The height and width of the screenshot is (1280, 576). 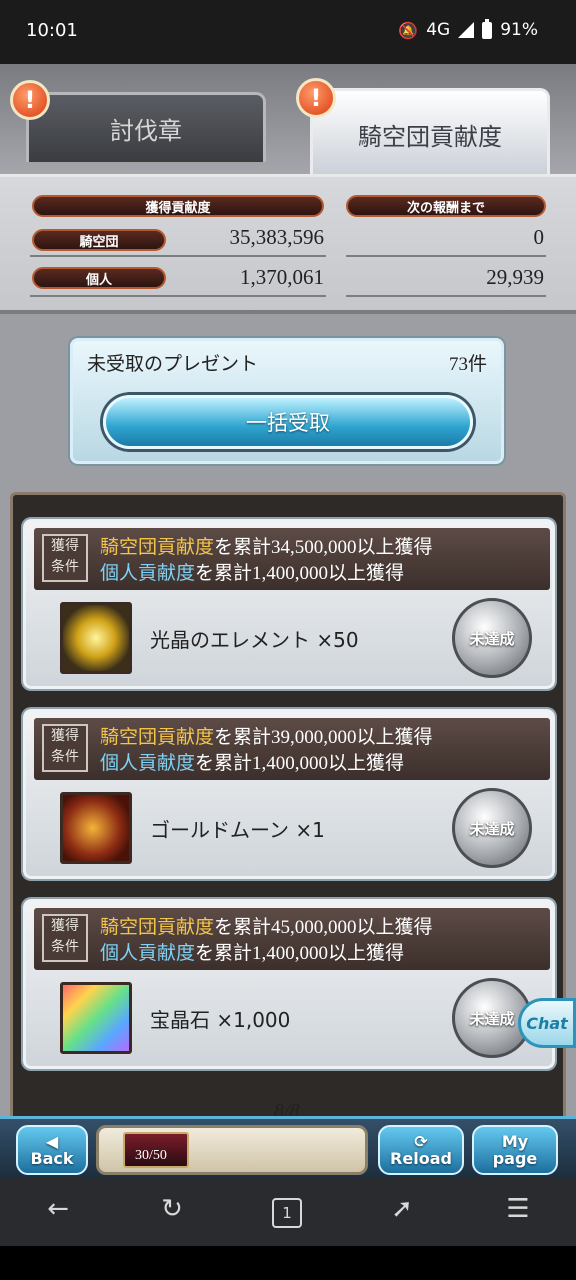 I want to click on condition-line: 騎空団貢献度を累計39,000,000以上獲得, so click(x=266, y=735).